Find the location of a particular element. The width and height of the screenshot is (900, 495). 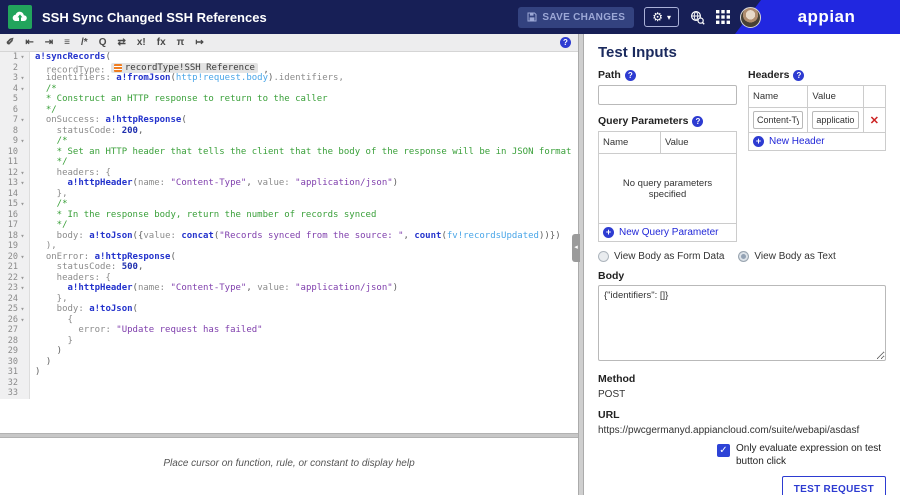

settings-menu-button: ⚙ ▾ is located at coordinates (661, 17).